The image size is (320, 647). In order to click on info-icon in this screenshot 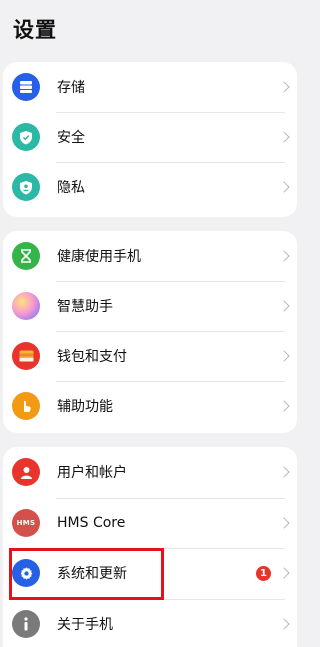, I will do `click(26, 624)`.